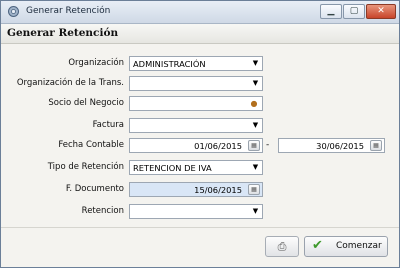 Image resolution: width=400 pixels, height=268 pixels. I want to click on title-bar: Generar Retención ▁ ▢ ✕, so click(200, 12).